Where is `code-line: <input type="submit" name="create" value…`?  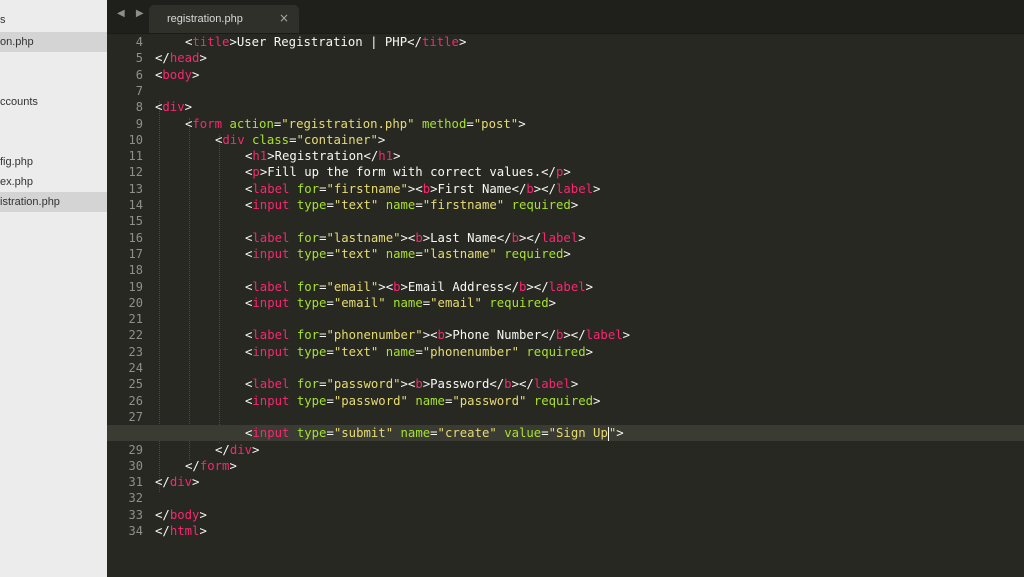 code-line: <input type="submit" name="create" value… is located at coordinates (434, 433).